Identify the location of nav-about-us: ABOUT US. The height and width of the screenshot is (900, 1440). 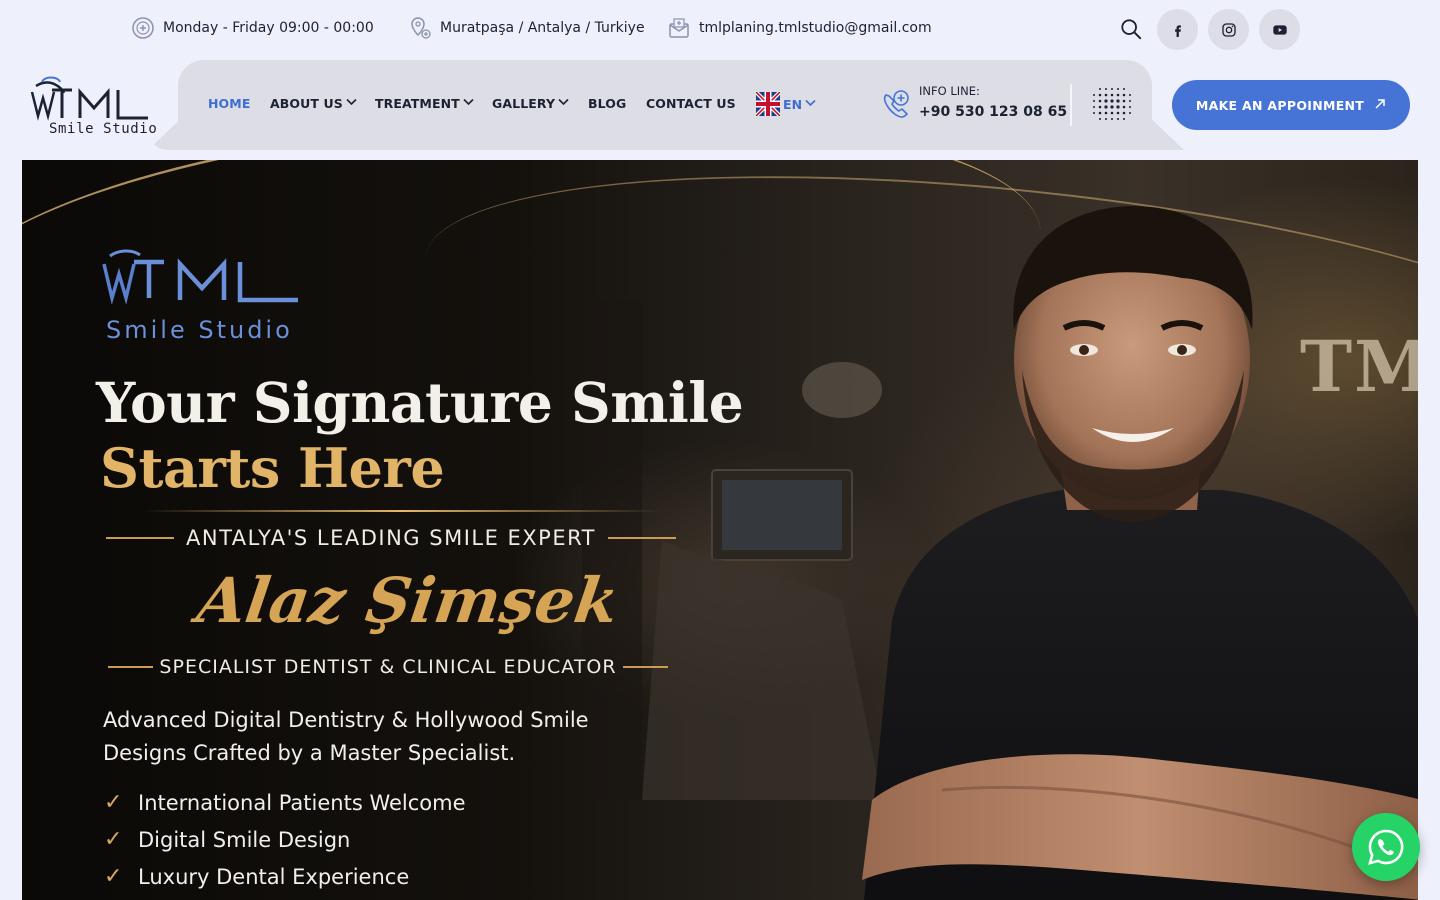
(313, 103).